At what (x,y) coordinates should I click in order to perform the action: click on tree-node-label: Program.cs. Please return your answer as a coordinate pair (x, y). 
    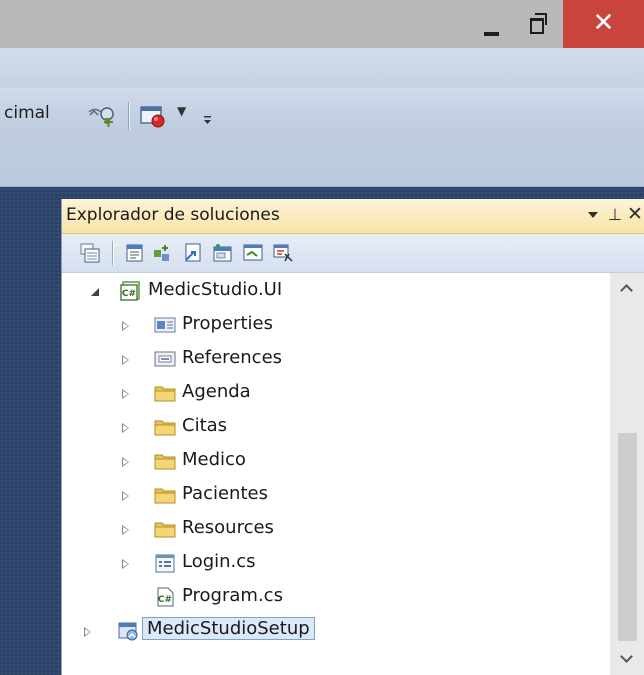
    Looking at the image, I should click on (232, 595).